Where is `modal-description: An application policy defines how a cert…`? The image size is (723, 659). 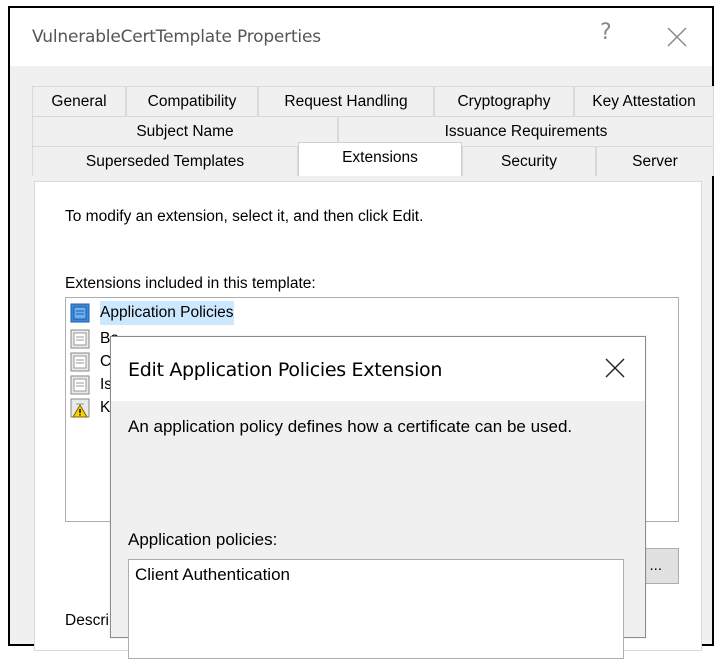 modal-description: An application policy defines how a cert… is located at coordinates (350, 426).